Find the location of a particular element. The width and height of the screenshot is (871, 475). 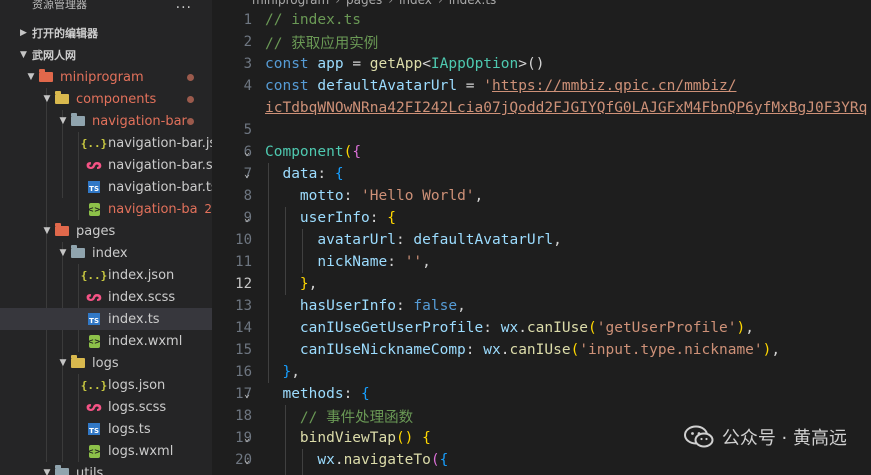

code-text: // index.ts is located at coordinates (313, 20).